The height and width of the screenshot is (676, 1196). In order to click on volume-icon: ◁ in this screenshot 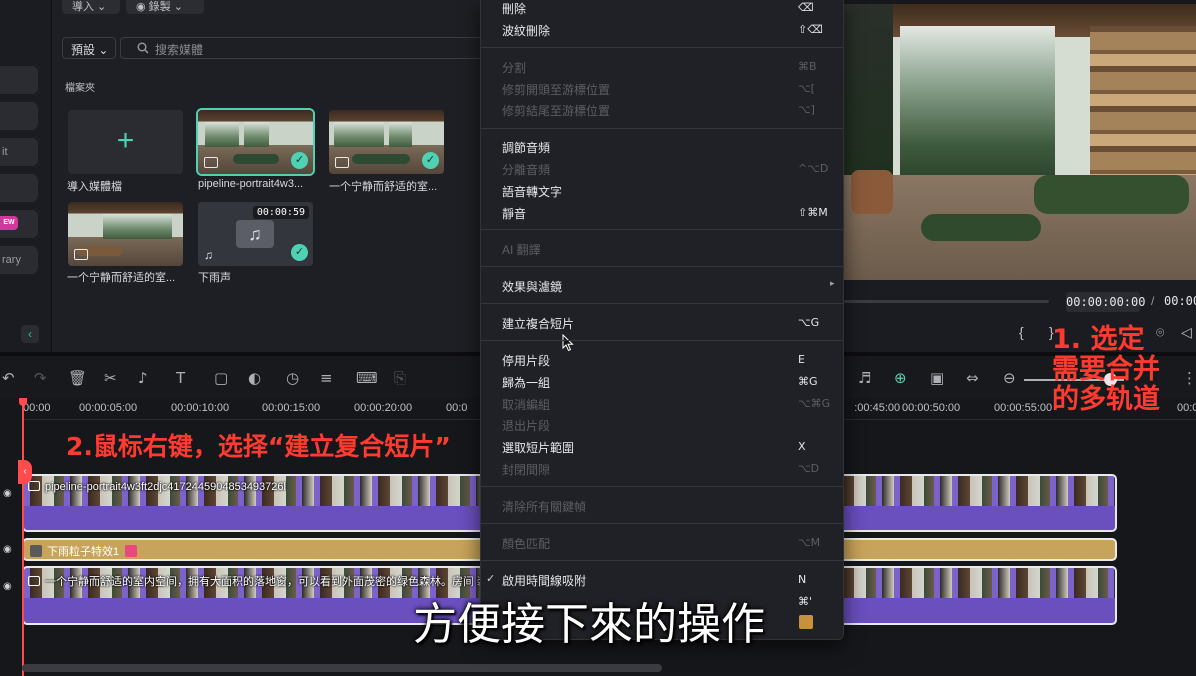, I will do `click(1186, 332)`.